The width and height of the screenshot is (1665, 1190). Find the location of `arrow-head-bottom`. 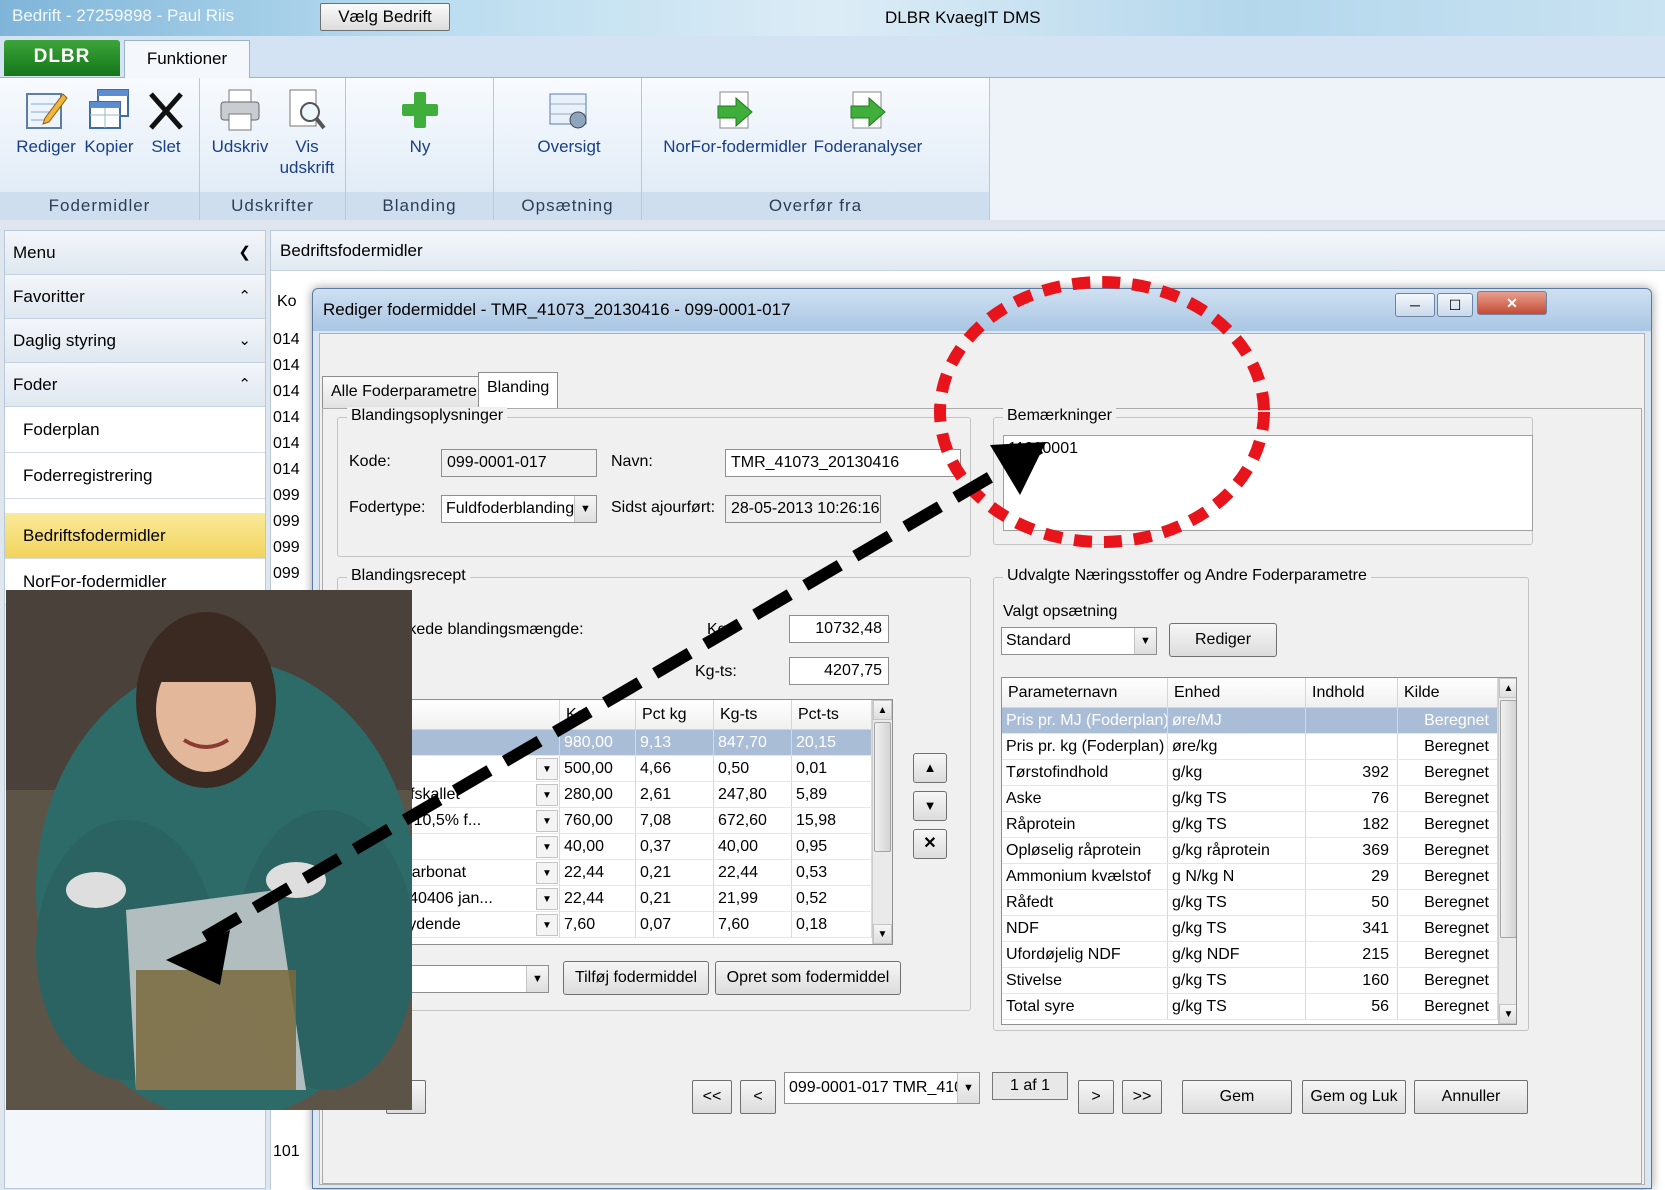

arrow-head-bottom is located at coordinates (198, 957).